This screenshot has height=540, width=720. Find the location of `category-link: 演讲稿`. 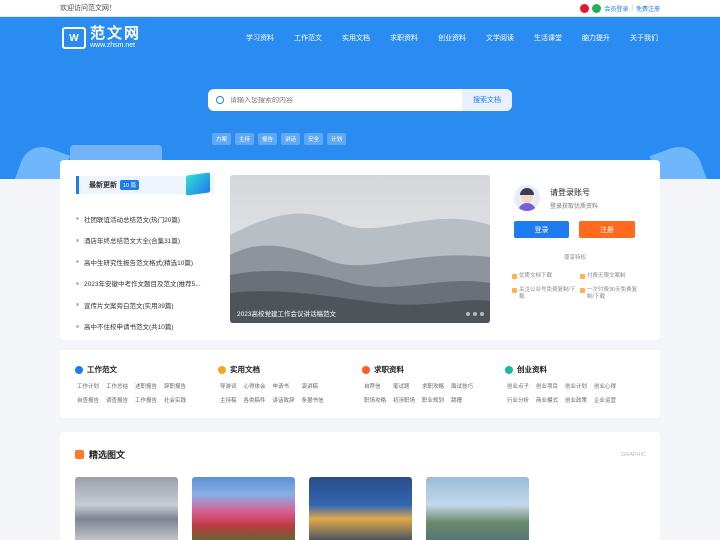

category-link: 演讲稿 is located at coordinates (313, 386).